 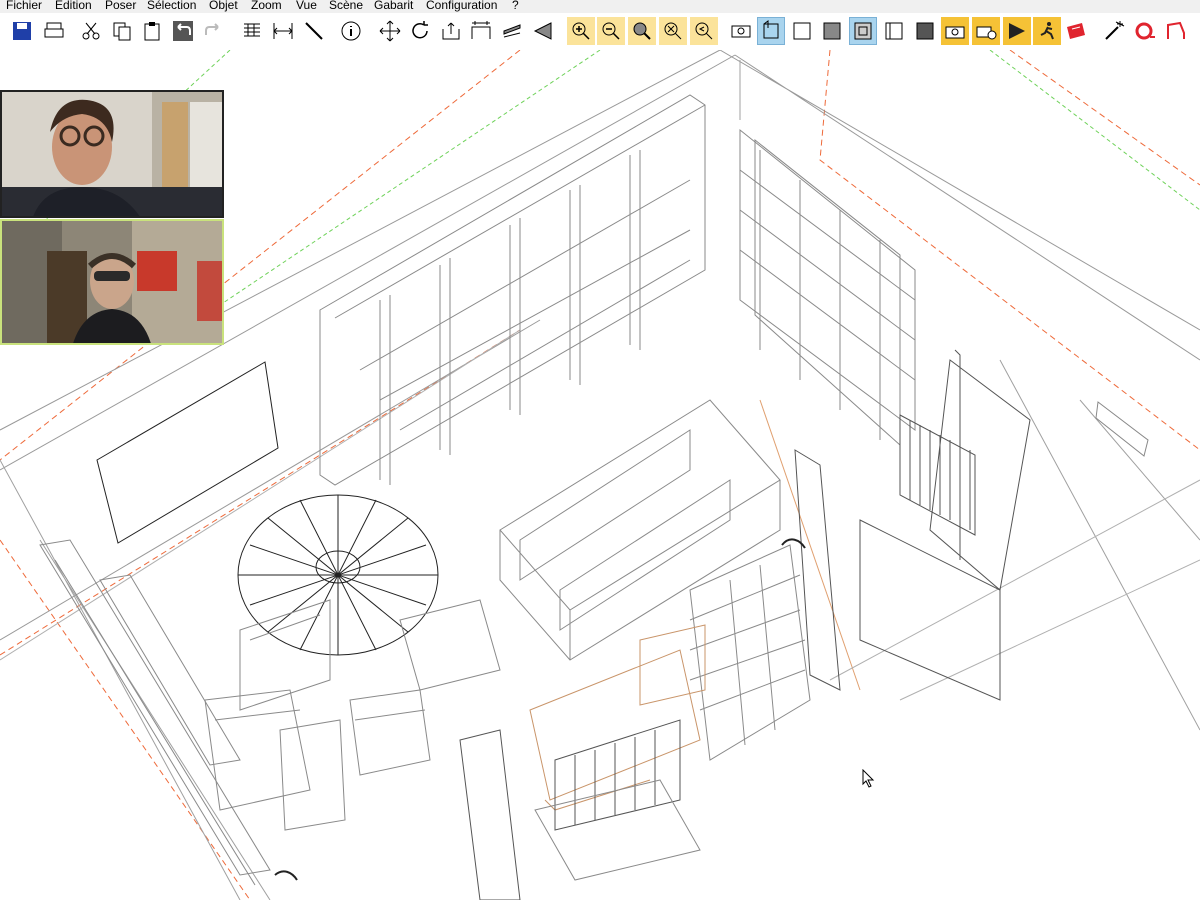 I want to click on walk-button, so click(x=1047, y=31).